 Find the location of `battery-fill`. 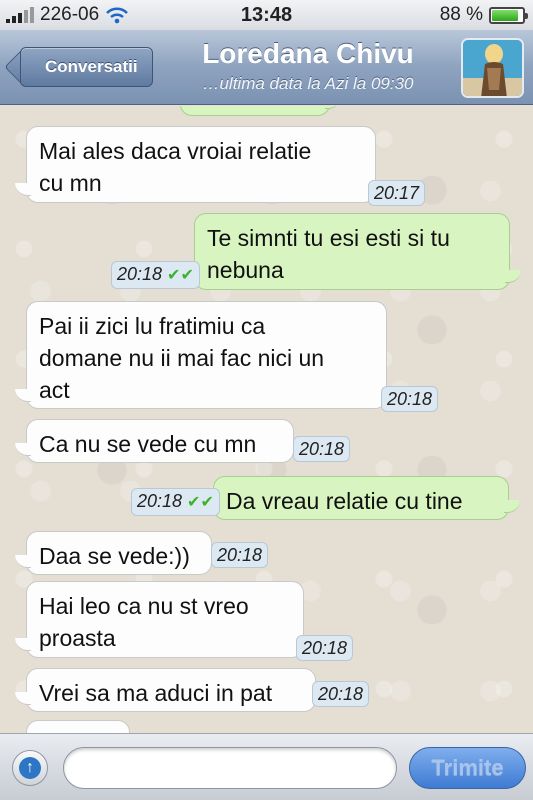

battery-fill is located at coordinates (505, 15).